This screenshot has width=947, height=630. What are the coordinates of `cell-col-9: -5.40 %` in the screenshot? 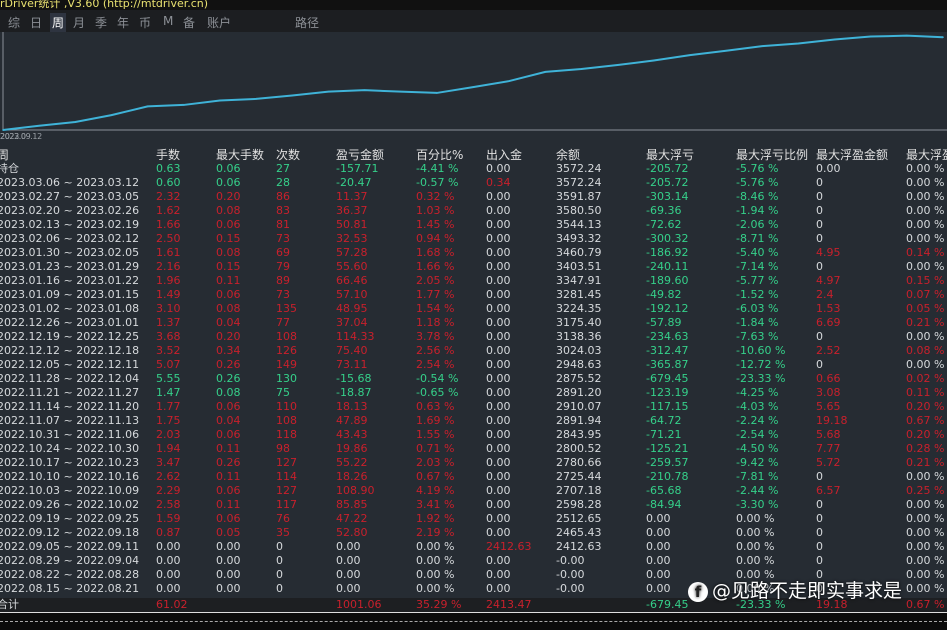 It's located at (757, 252).